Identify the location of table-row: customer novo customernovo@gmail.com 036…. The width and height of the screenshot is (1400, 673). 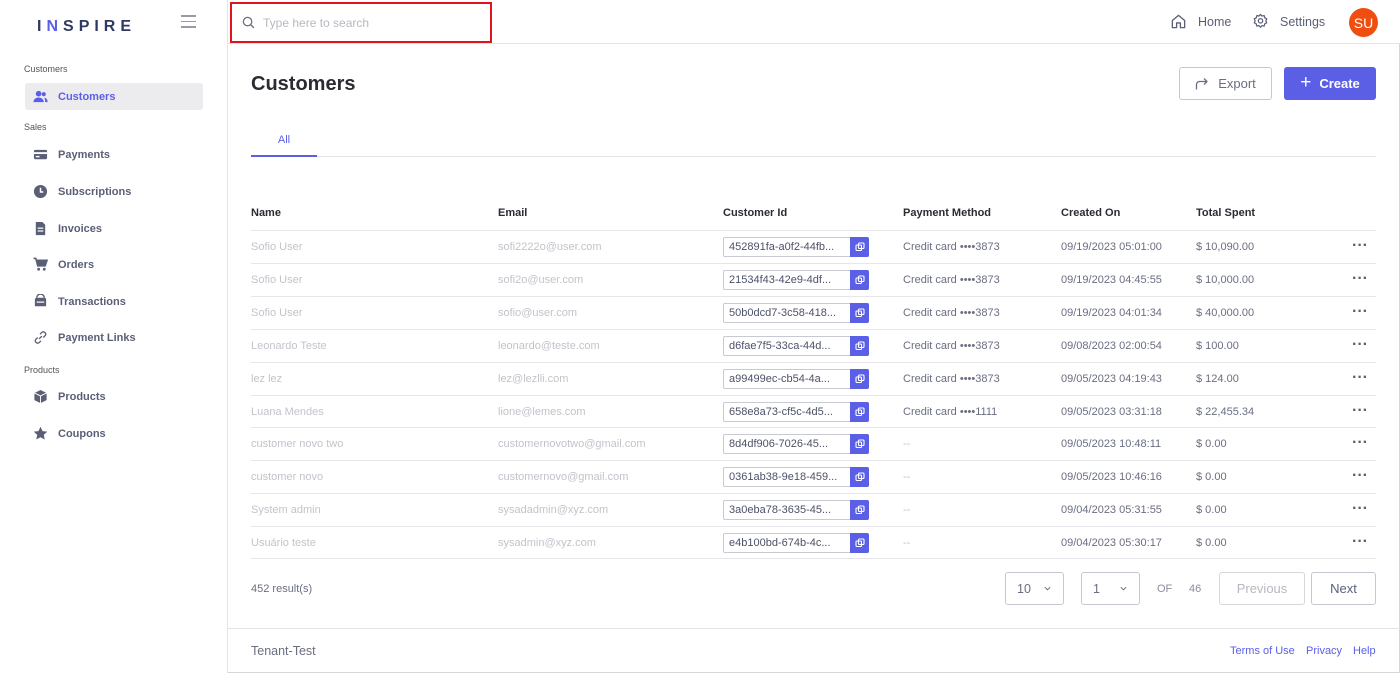
(813, 476).